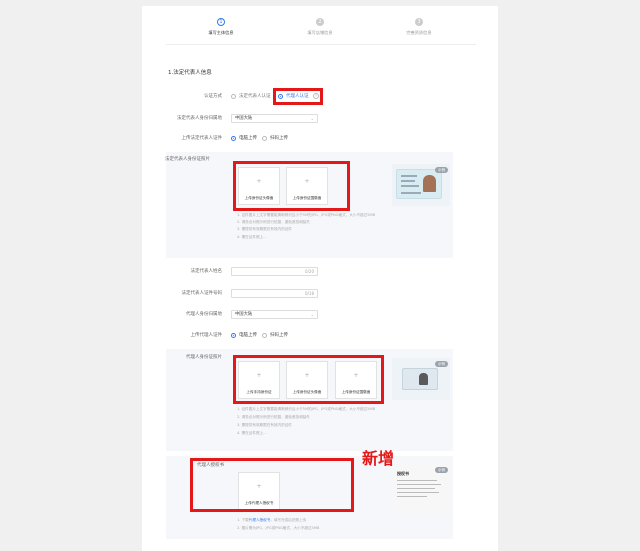 The height and width of the screenshot is (551, 640). I want to click on download-authorization-link: 代理人授权书, so click(260, 520).